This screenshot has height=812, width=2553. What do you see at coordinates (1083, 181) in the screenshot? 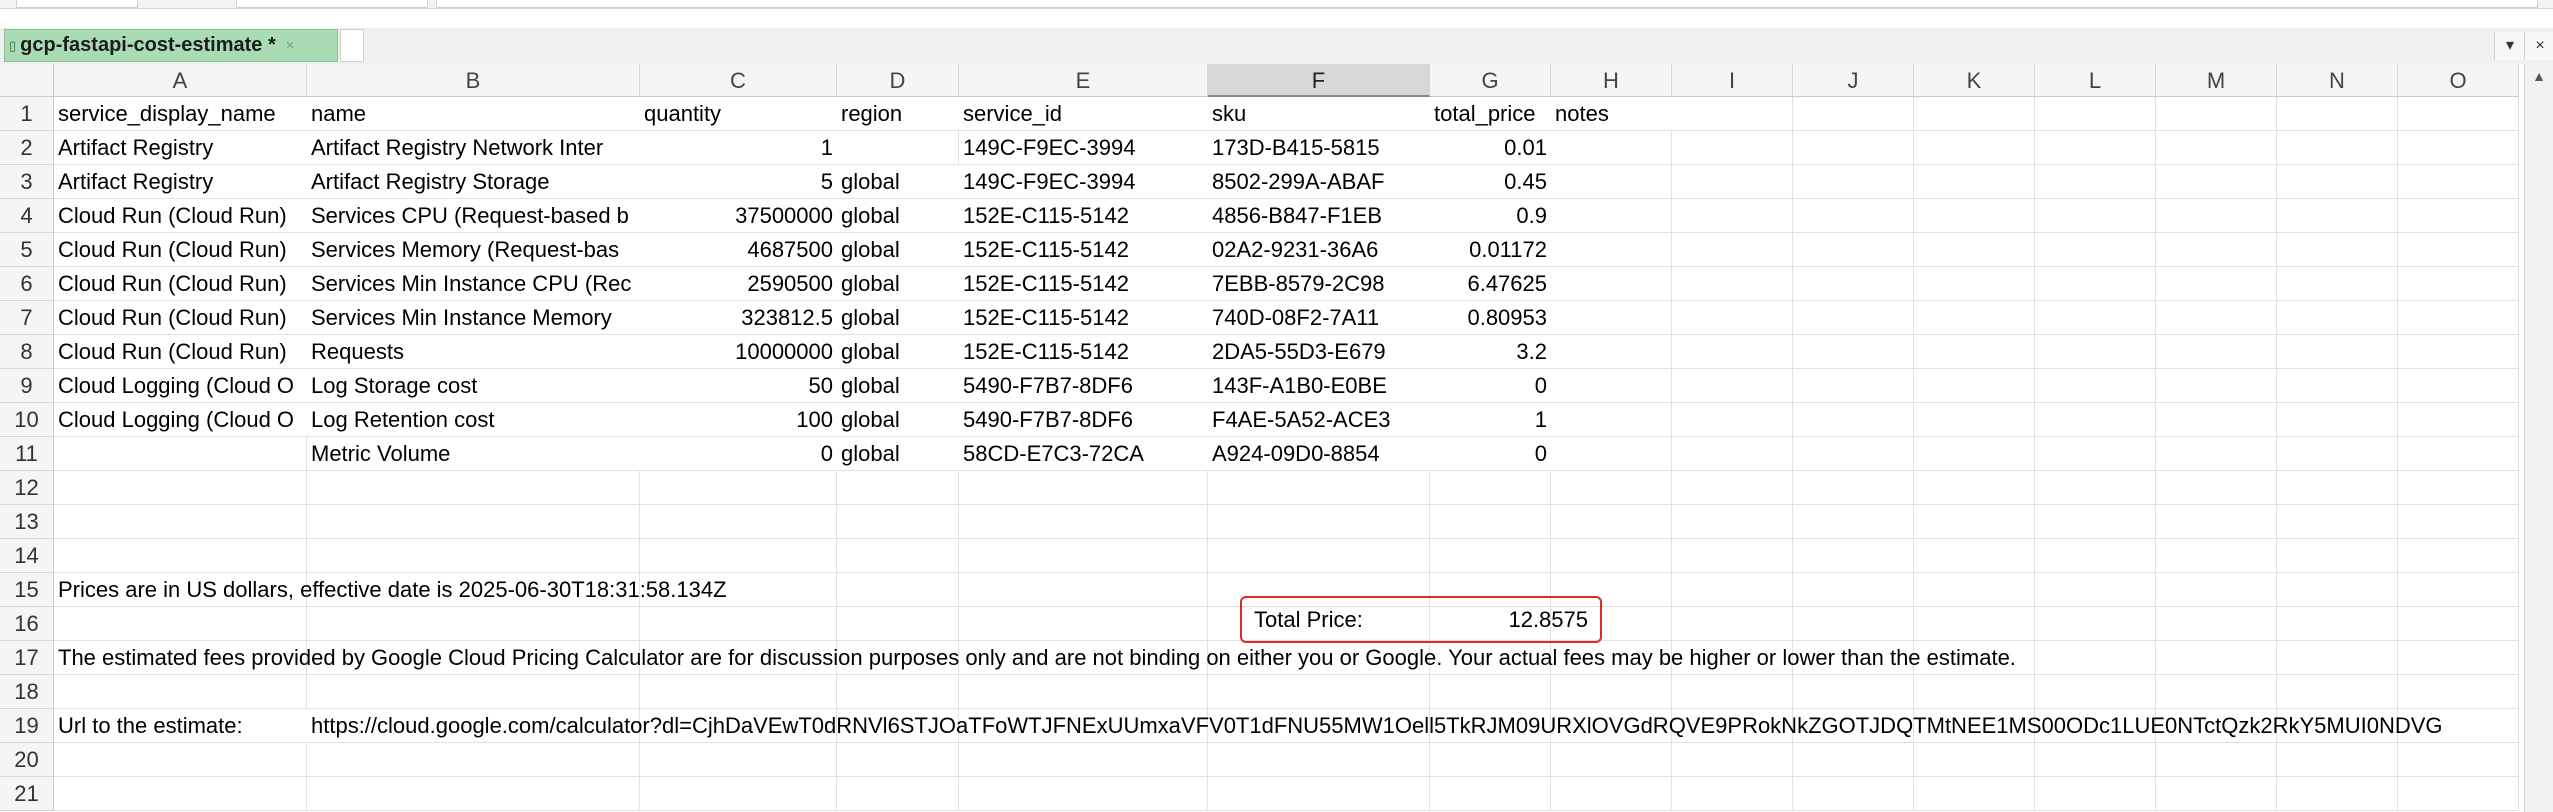
I see `table-cell: 149C-F9EC-3994` at bounding box center [1083, 181].